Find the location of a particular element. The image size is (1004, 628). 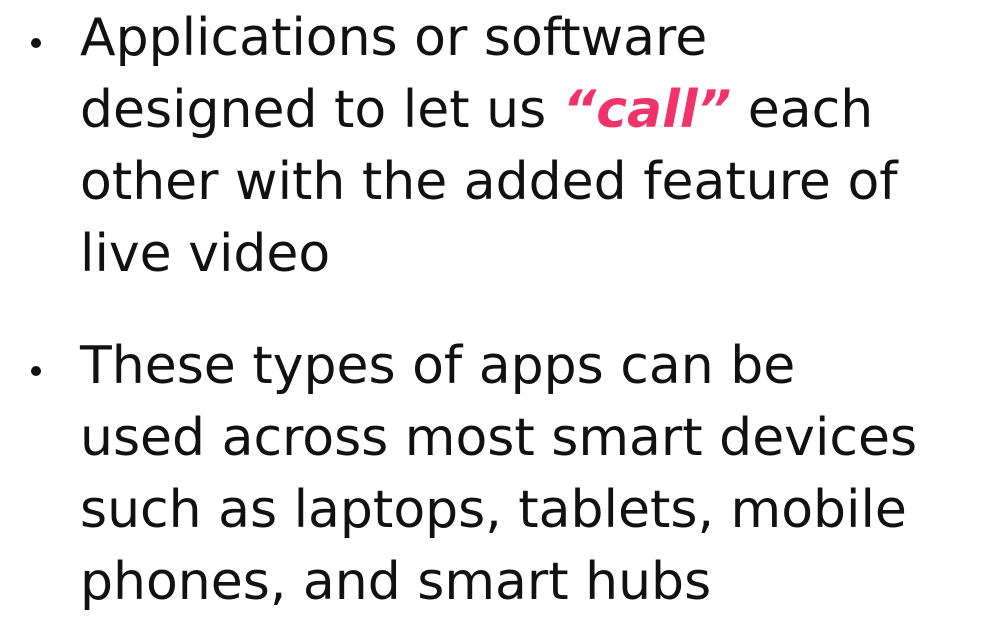

bullet-1-line-3: other with the added feature of is located at coordinates (489, 182).